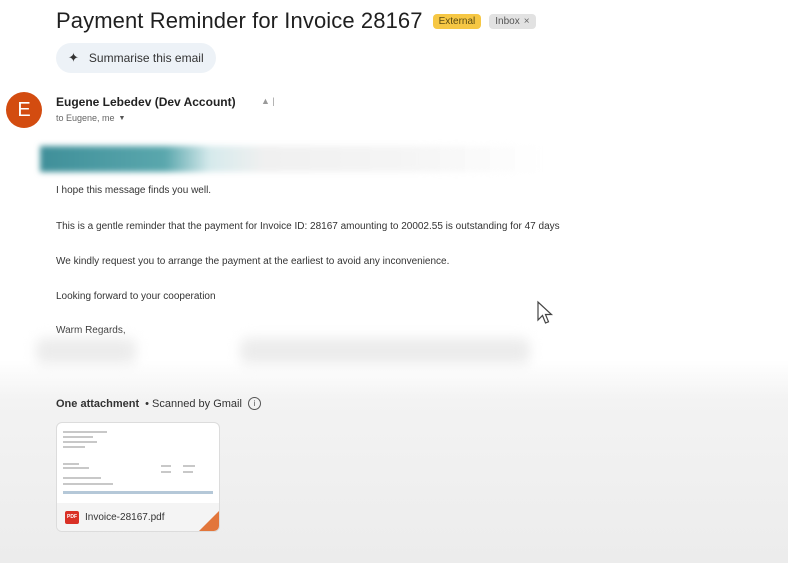  What do you see at coordinates (125, 517) in the screenshot?
I see `attachment-filename: Invoice-28167.pdf` at bounding box center [125, 517].